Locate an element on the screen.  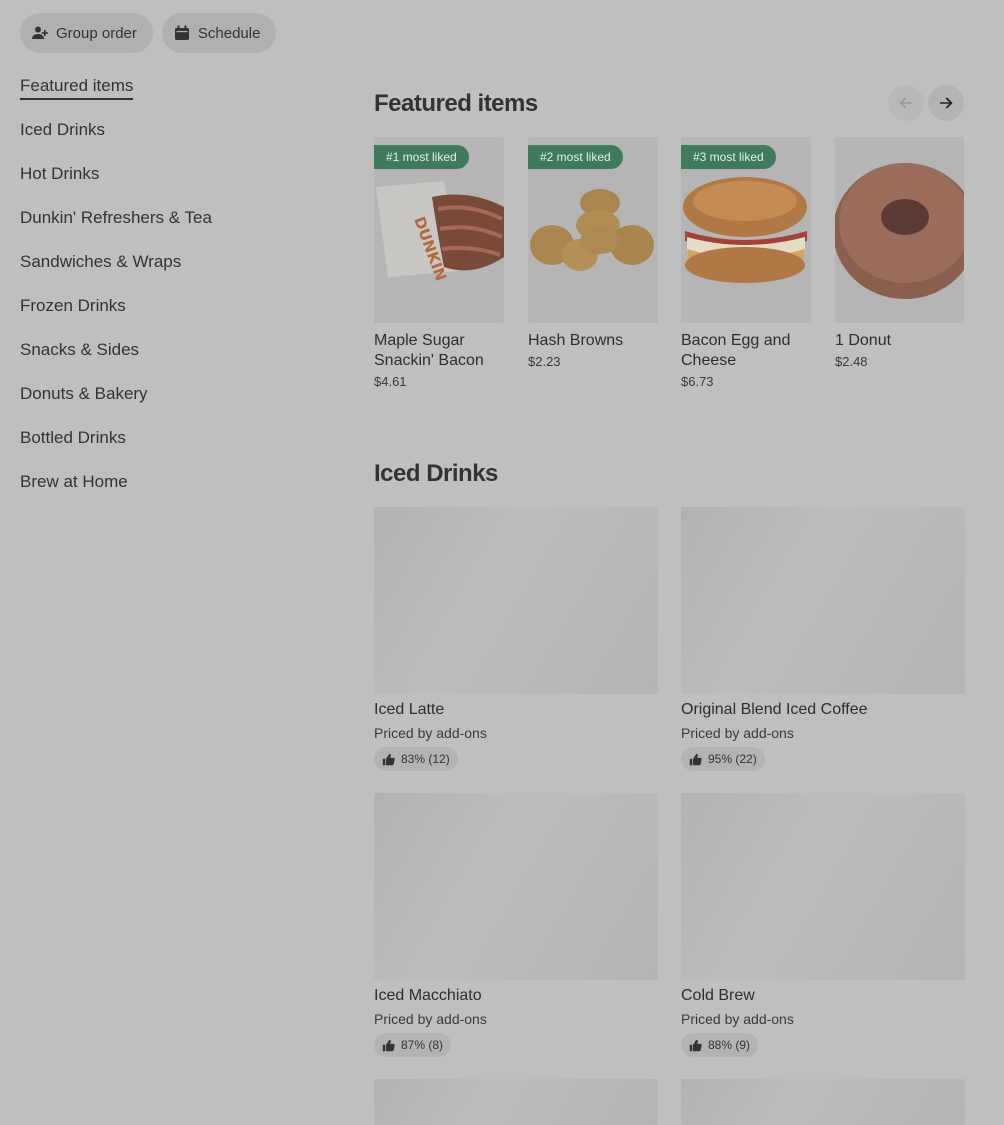
item-name: Original Blend Iced Coffee is located at coordinates (774, 709).